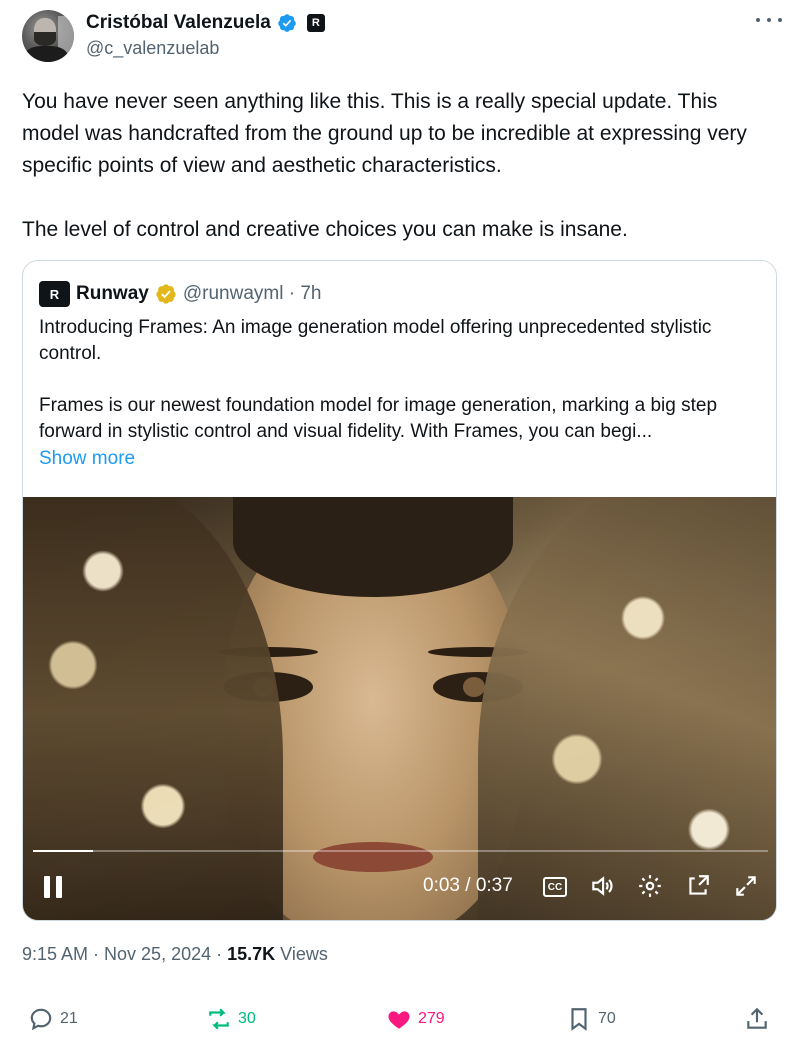 The height and width of the screenshot is (1044, 794). What do you see at coordinates (180, 294) in the screenshot?
I see `quoted-tweet-header: R Runway @runwayml · 7h` at bounding box center [180, 294].